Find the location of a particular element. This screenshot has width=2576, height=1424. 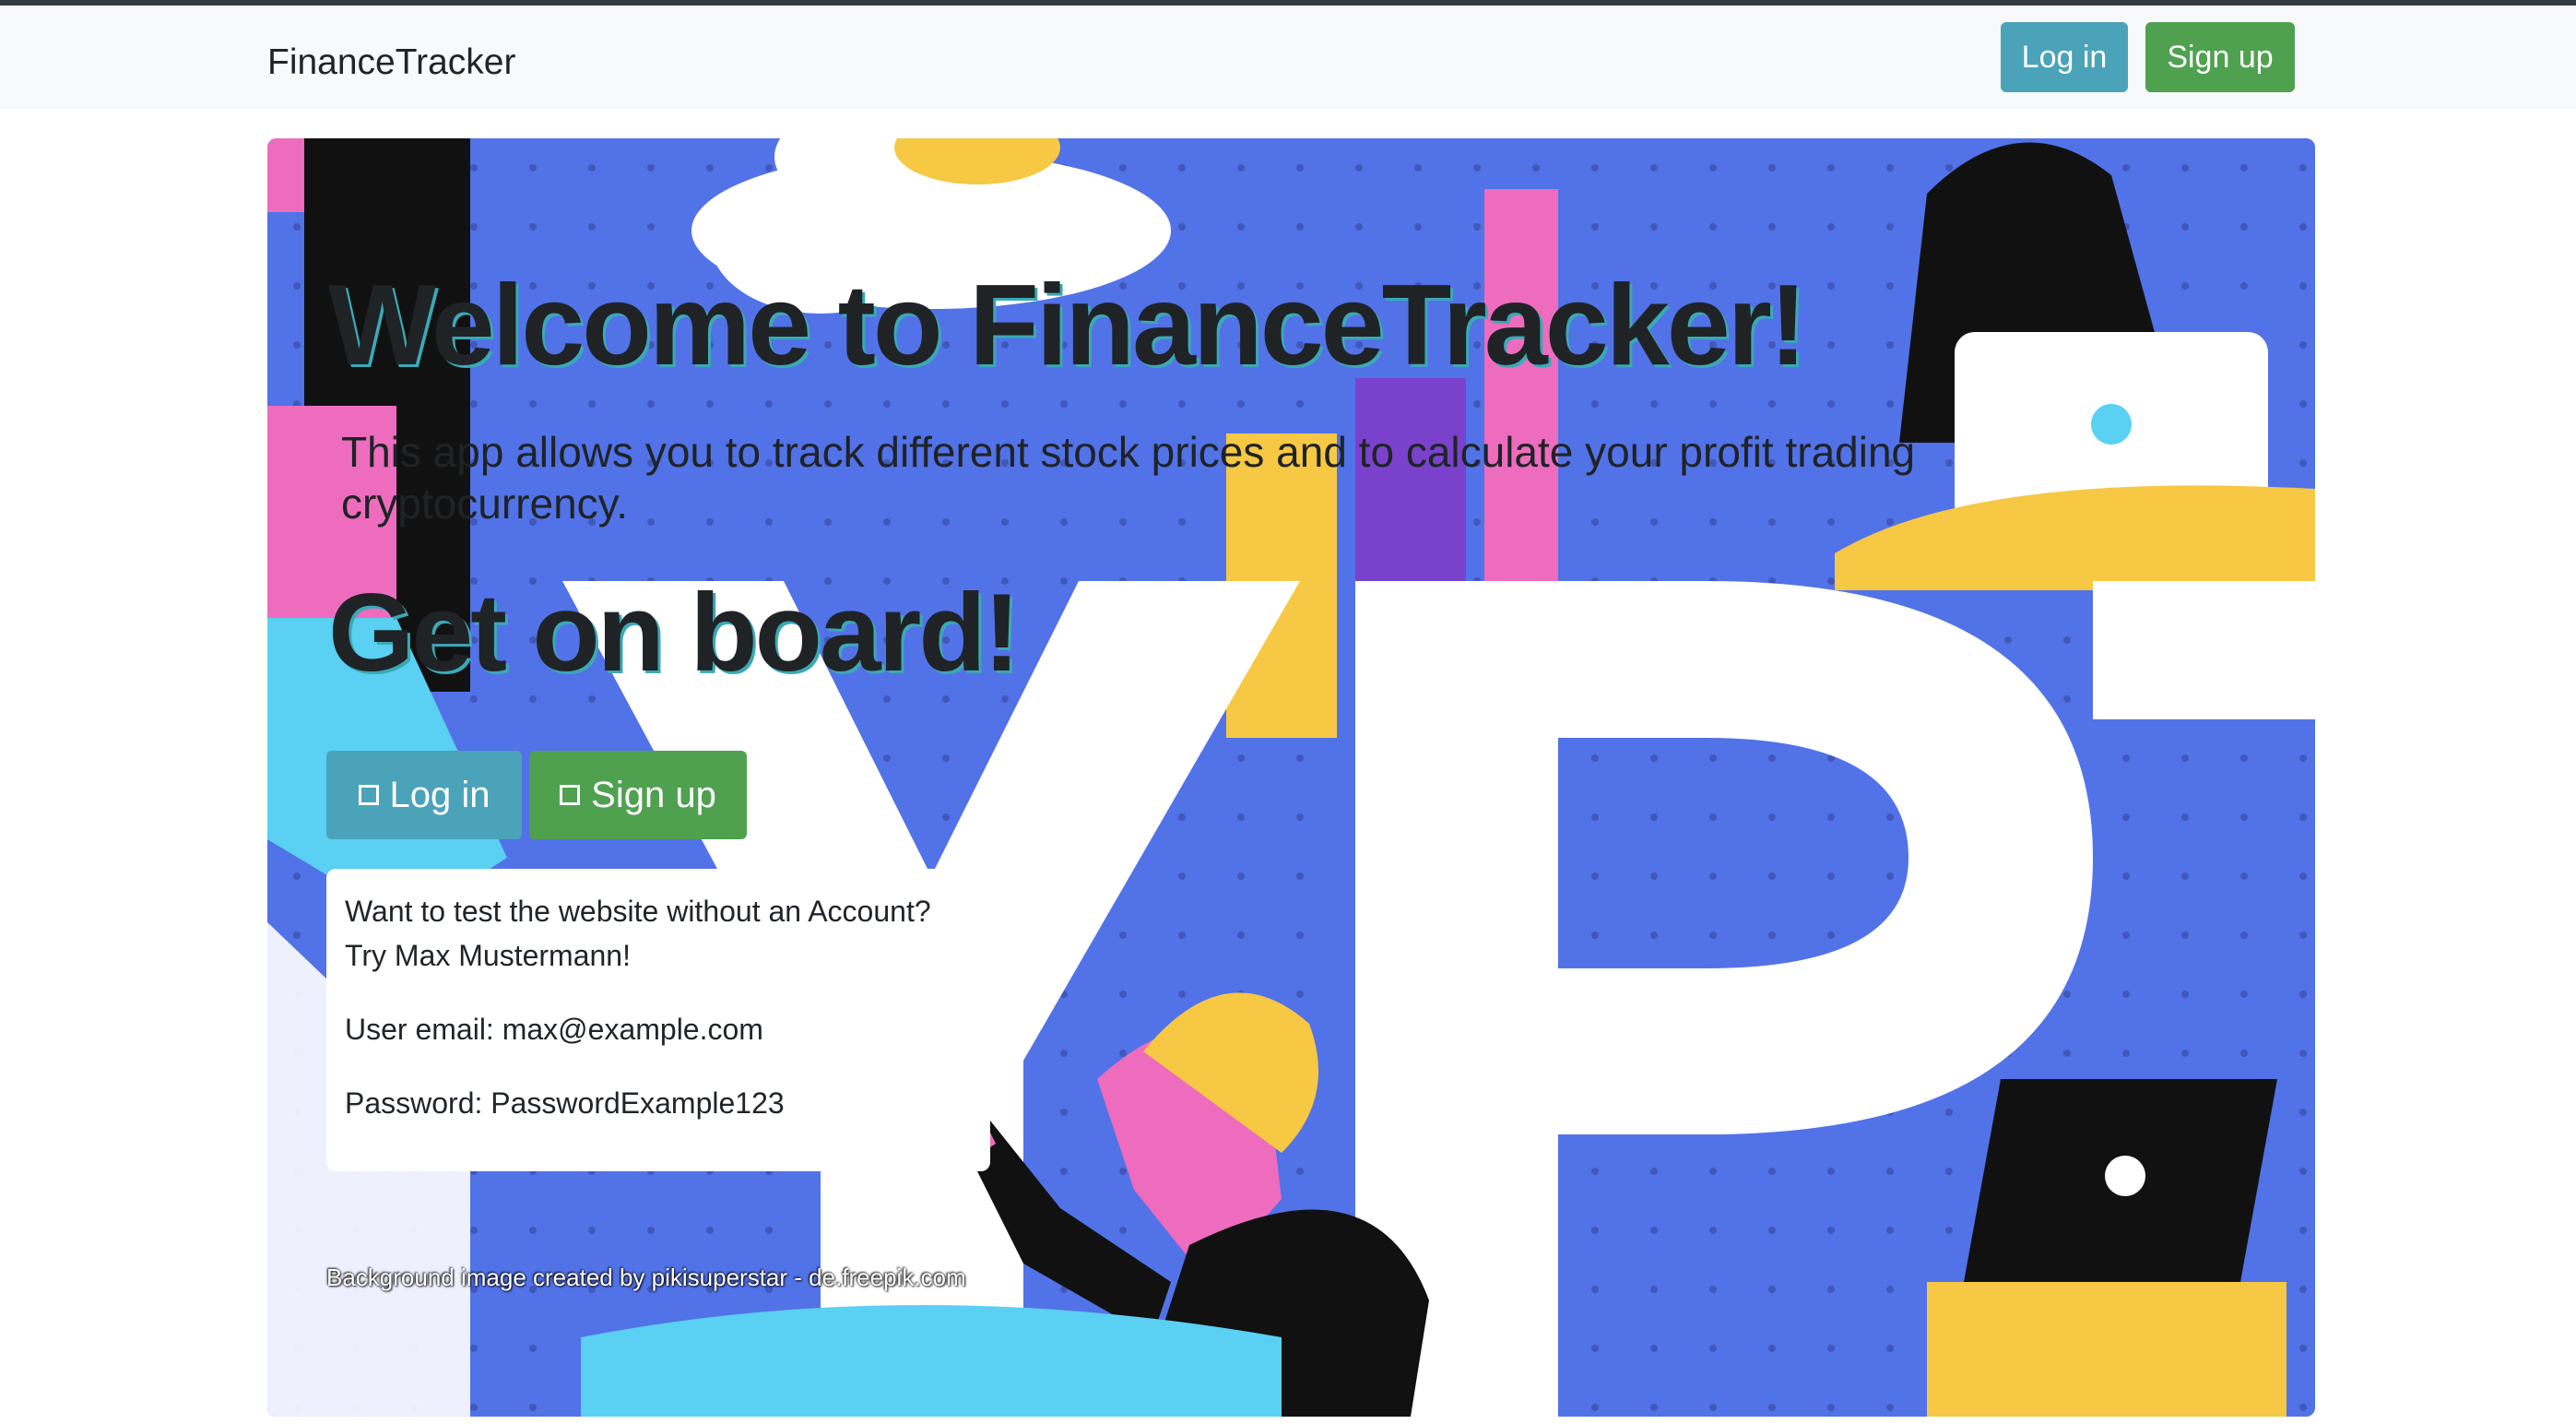

brand-logo: FinanceTracker is located at coordinates (391, 62).